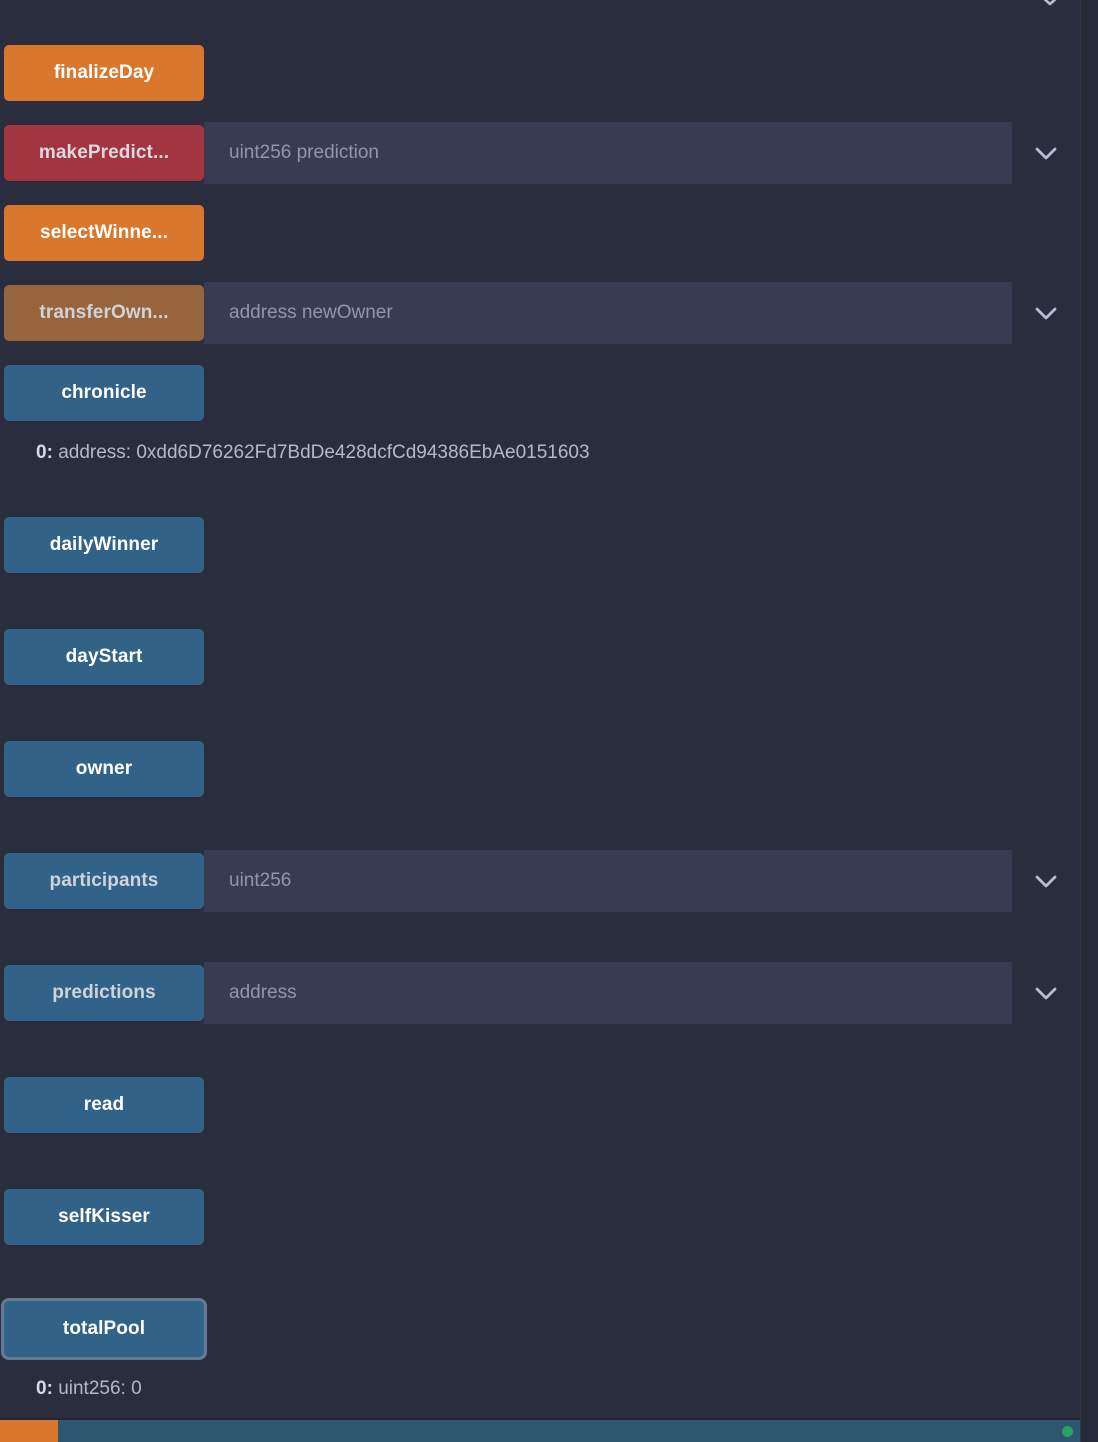  I want to click on function-row: dayStart, so click(540, 657).